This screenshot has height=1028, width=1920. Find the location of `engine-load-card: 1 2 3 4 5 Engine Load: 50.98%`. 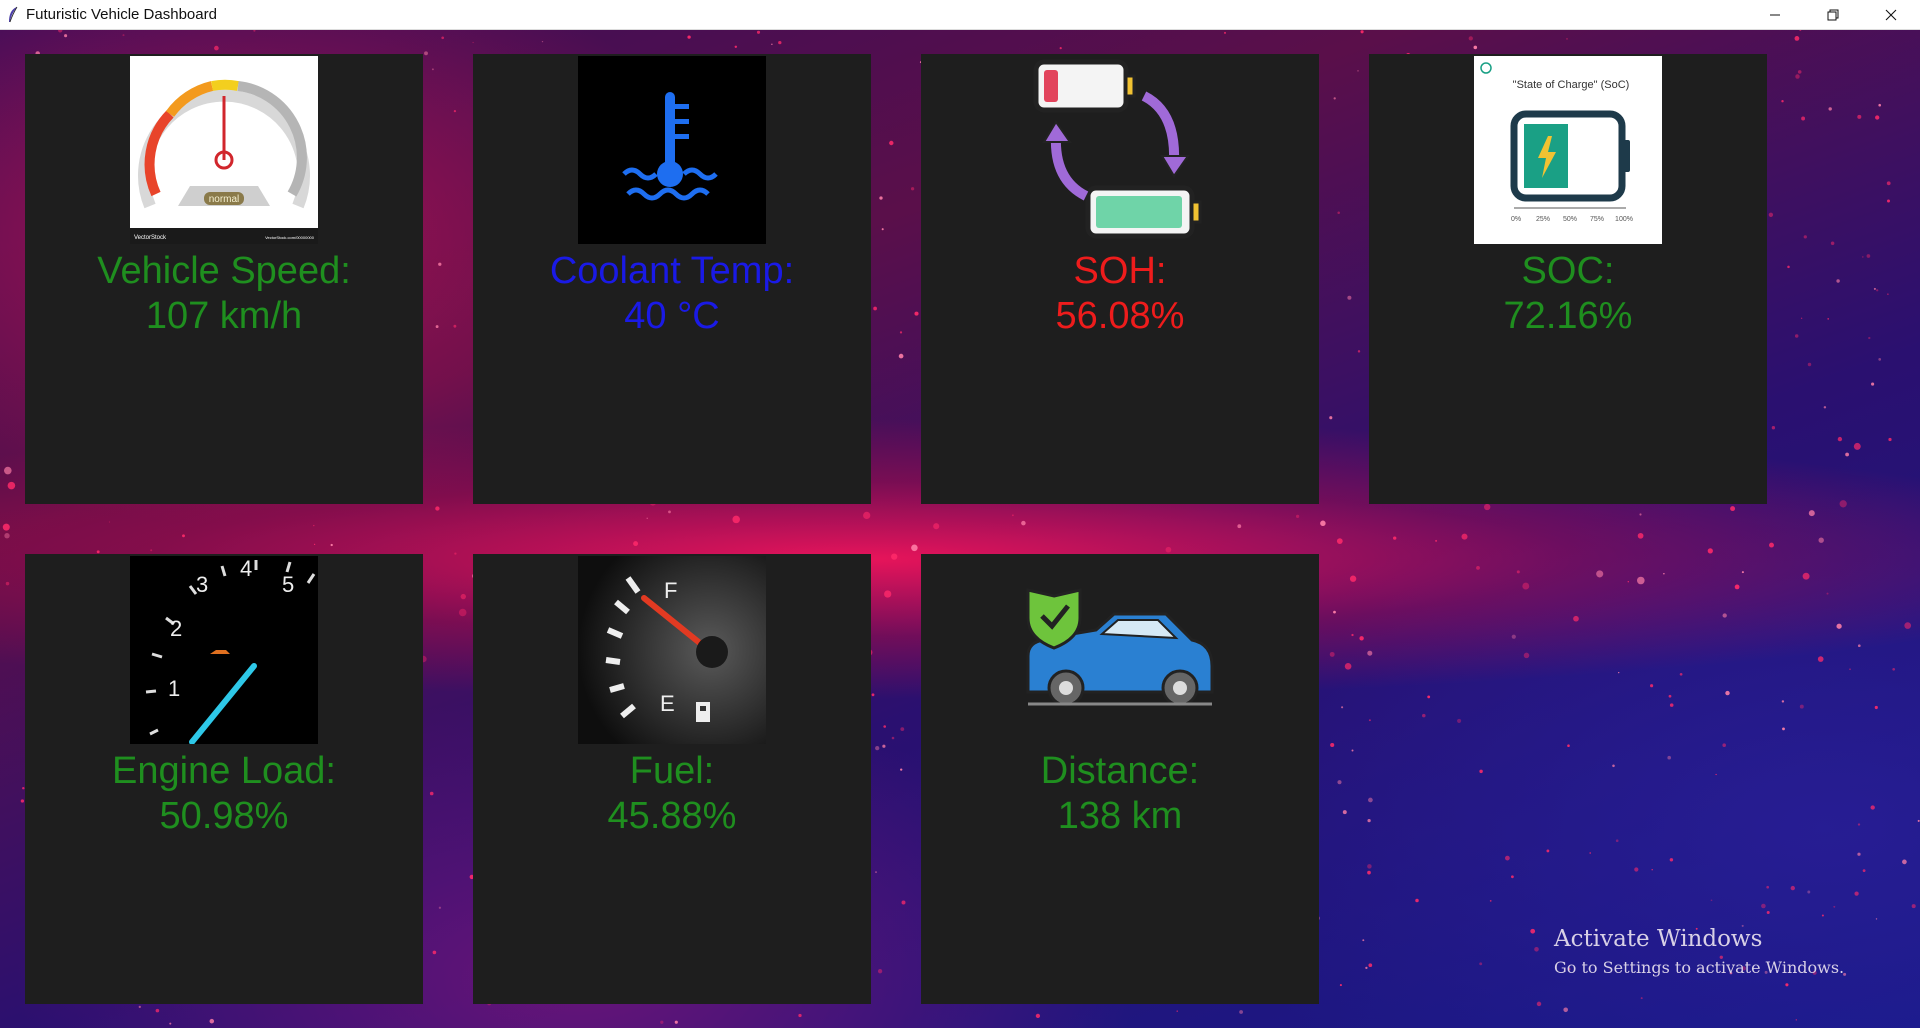

engine-load-card: 1 2 3 4 5 Engine Load: 50.98% is located at coordinates (224, 779).